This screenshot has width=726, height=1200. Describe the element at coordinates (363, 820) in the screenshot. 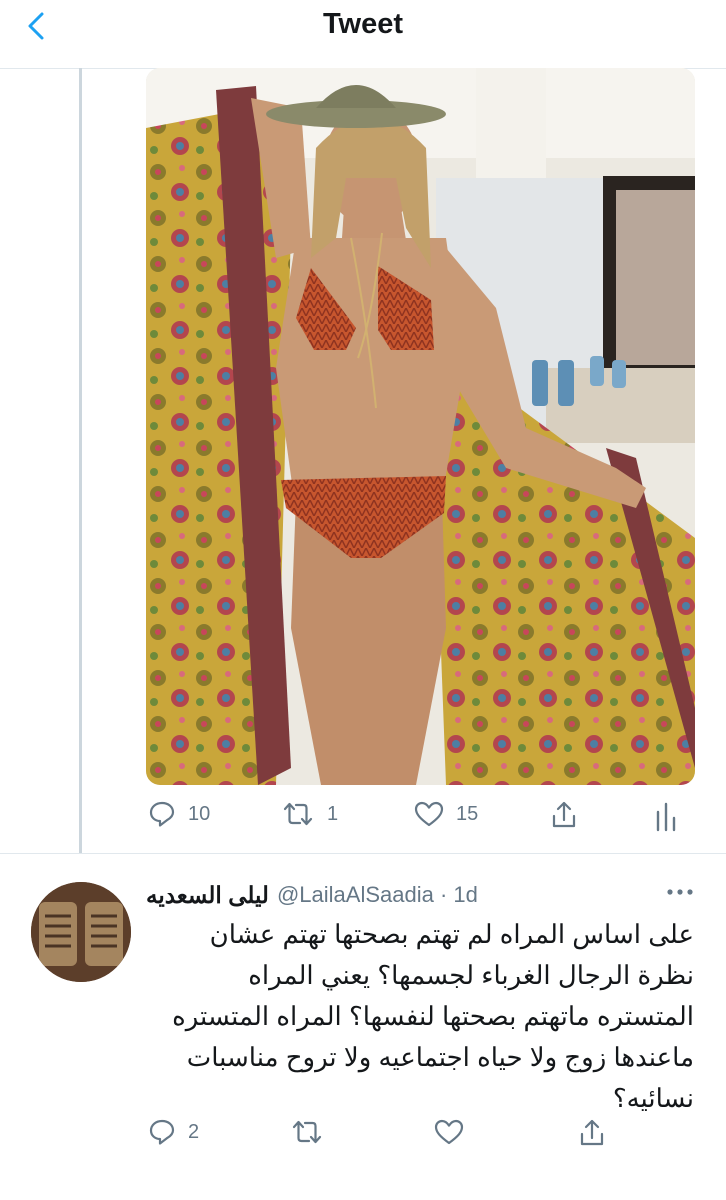

I see `tweet-action-bar: 10 1 15` at that location.